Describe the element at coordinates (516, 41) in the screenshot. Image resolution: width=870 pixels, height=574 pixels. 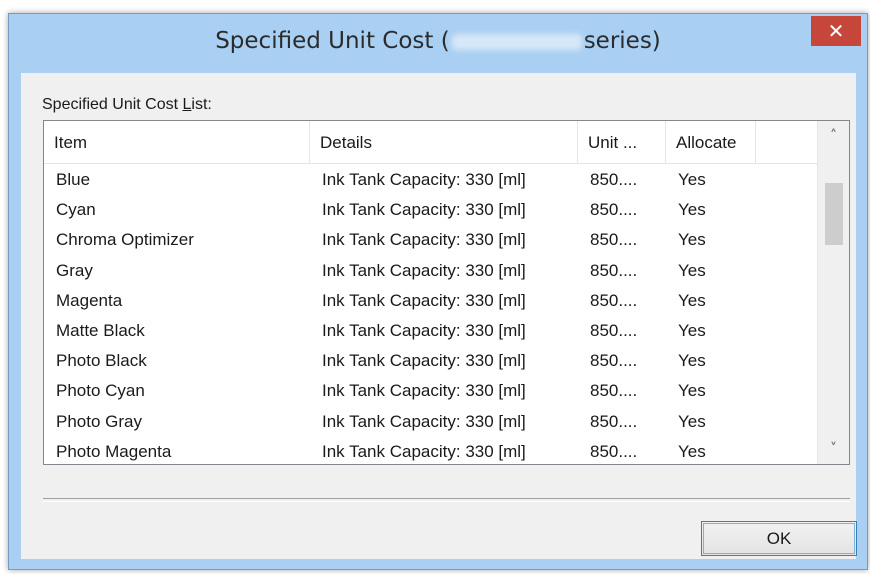
I see `redacted-model-name` at that location.